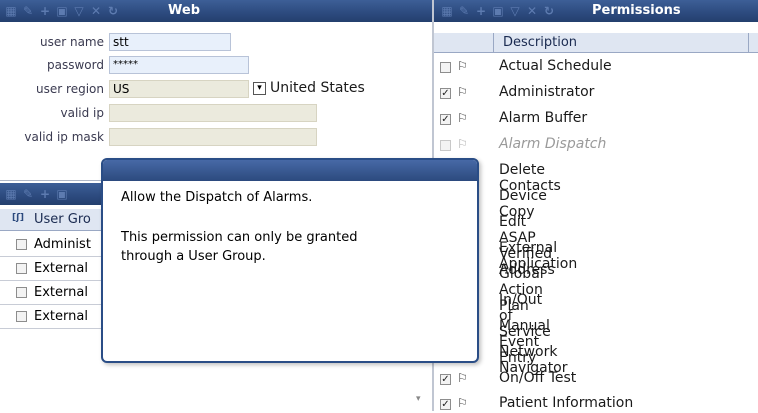  Describe the element at coordinates (75, 65) in the screenshot. I see `password-label: password` at that location.